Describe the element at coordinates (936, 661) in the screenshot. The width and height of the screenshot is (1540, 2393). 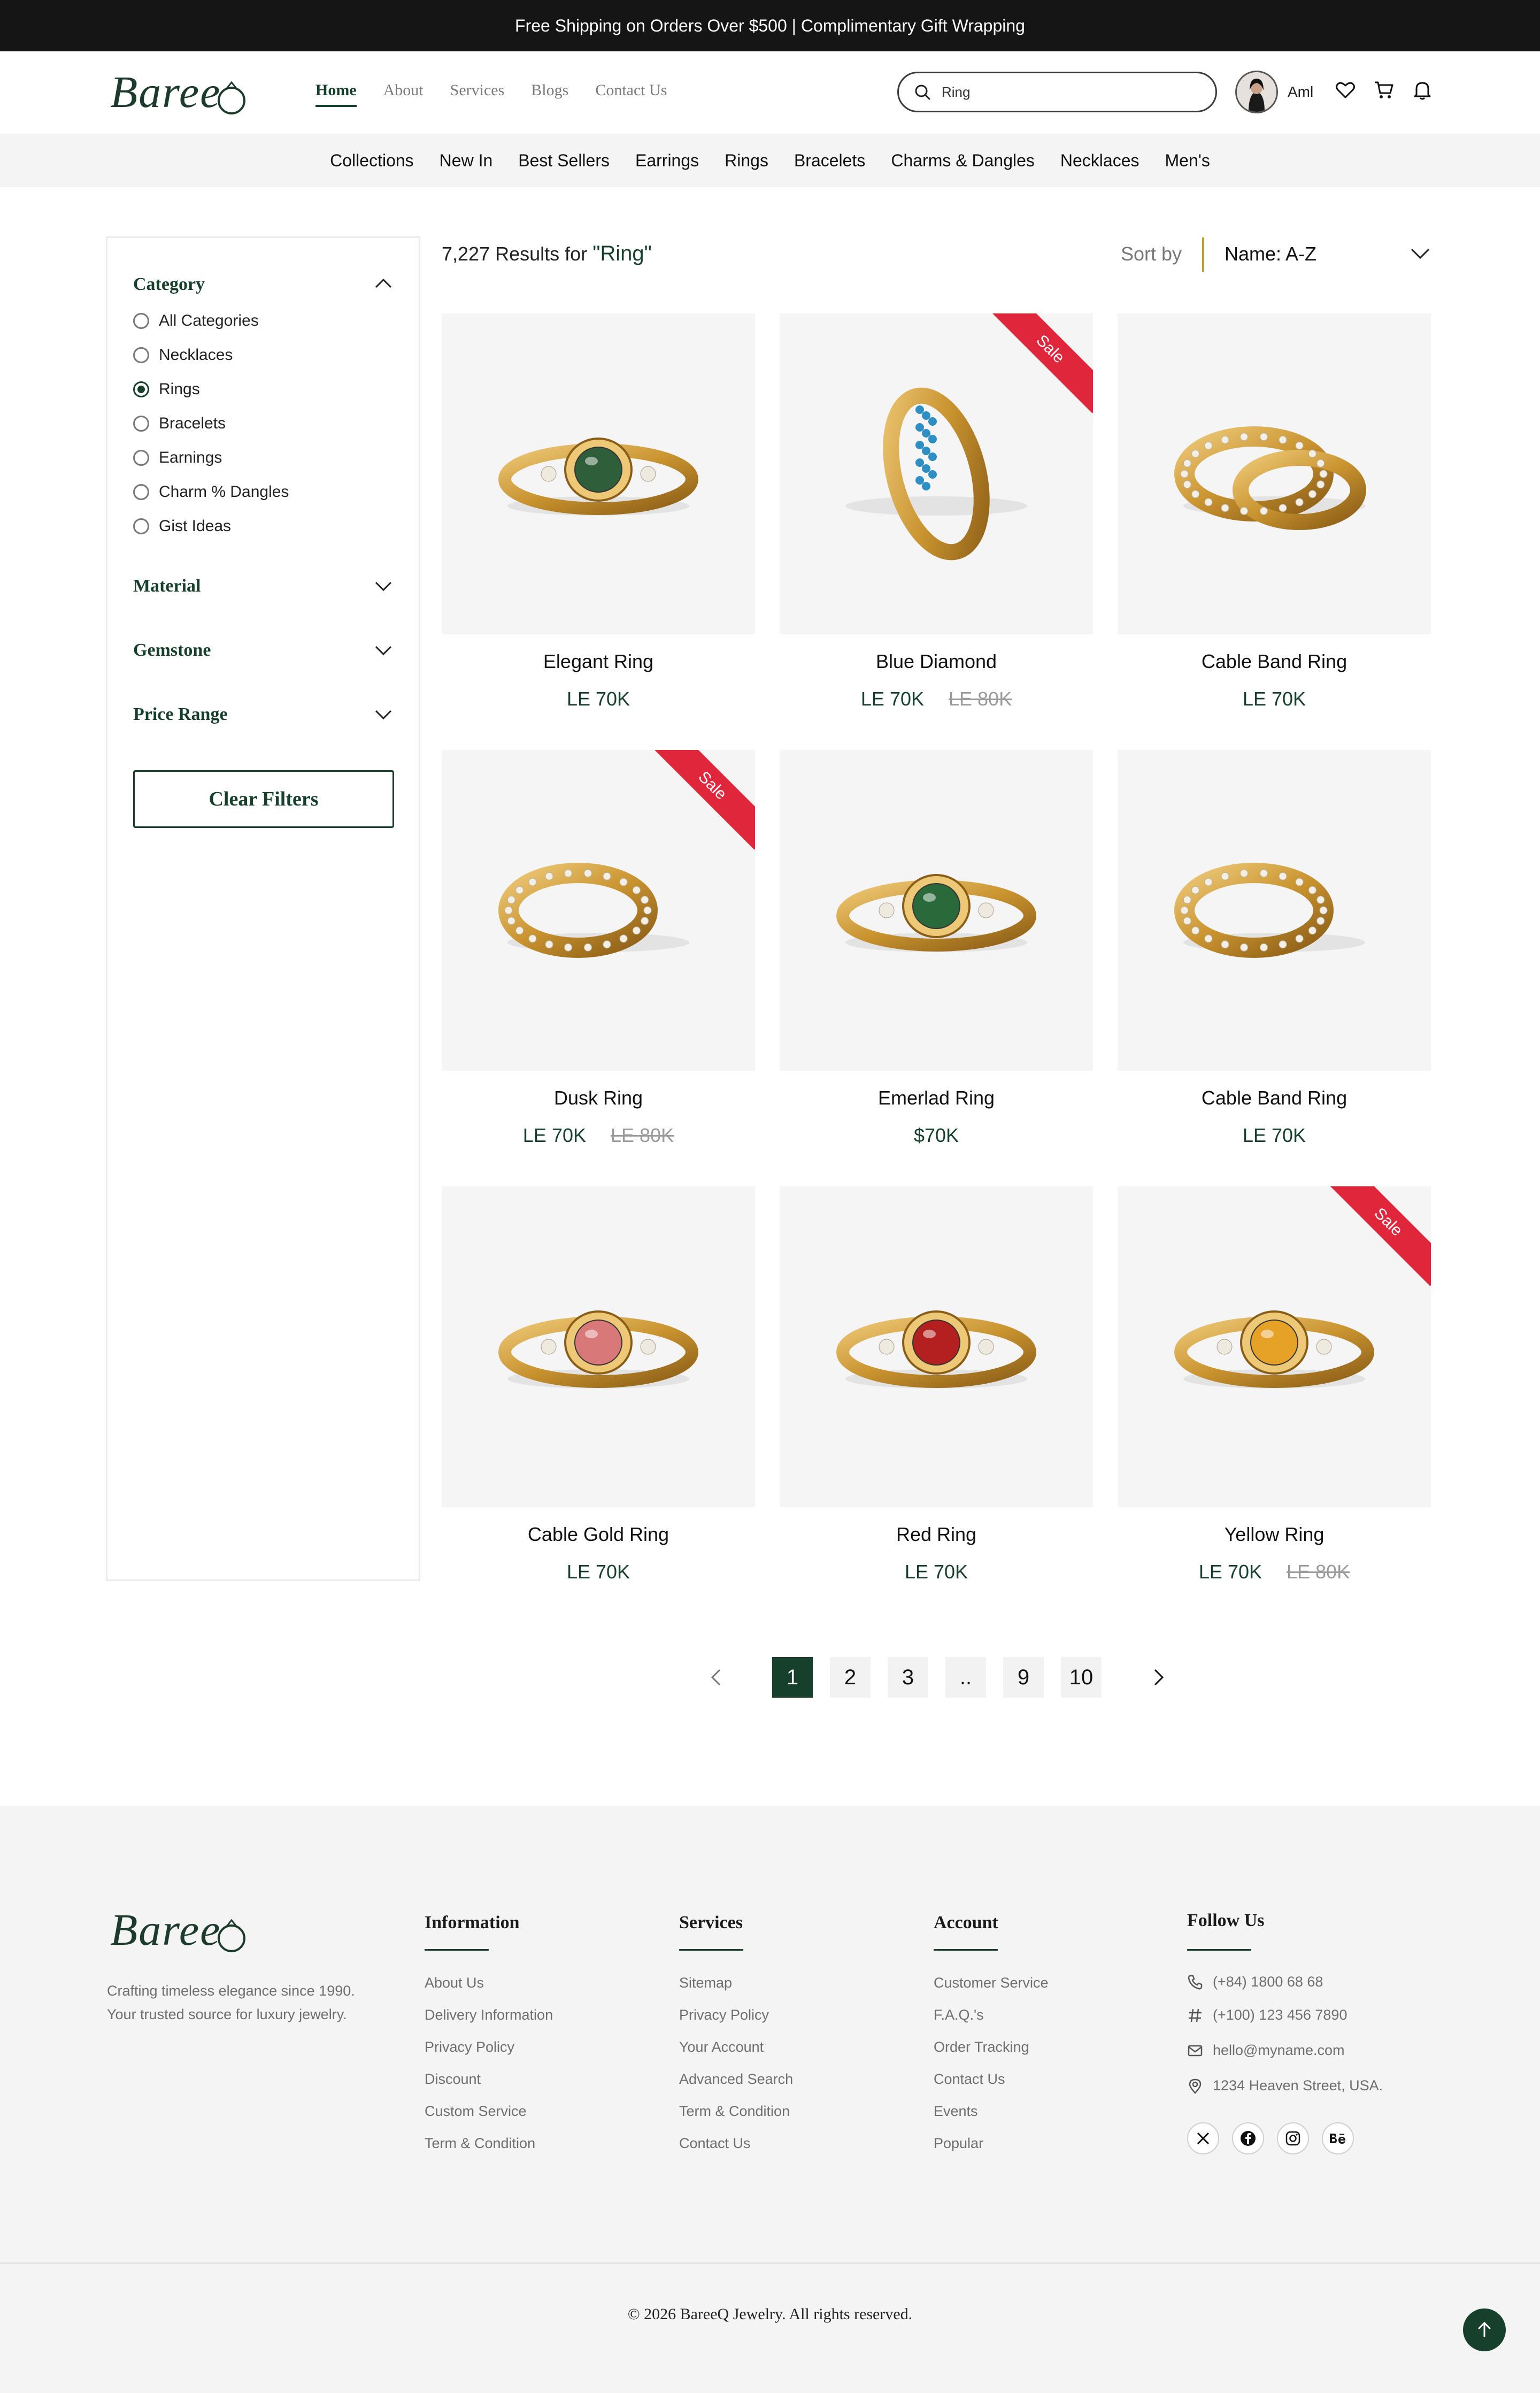
I see `product-name: Blue Diamond` at that location.